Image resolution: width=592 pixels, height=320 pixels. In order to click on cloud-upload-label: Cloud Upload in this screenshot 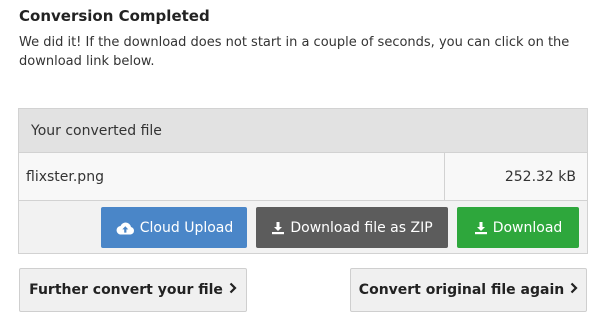, I will do `click(186, 227)`.